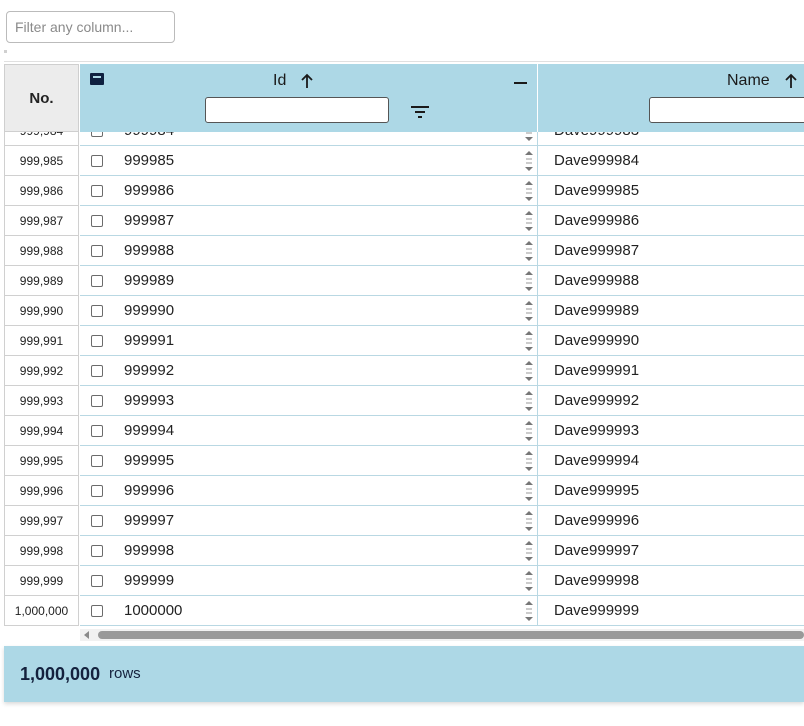 The image size is (804, 726). I want to click on id-cell: 999984, so click(149, 139).